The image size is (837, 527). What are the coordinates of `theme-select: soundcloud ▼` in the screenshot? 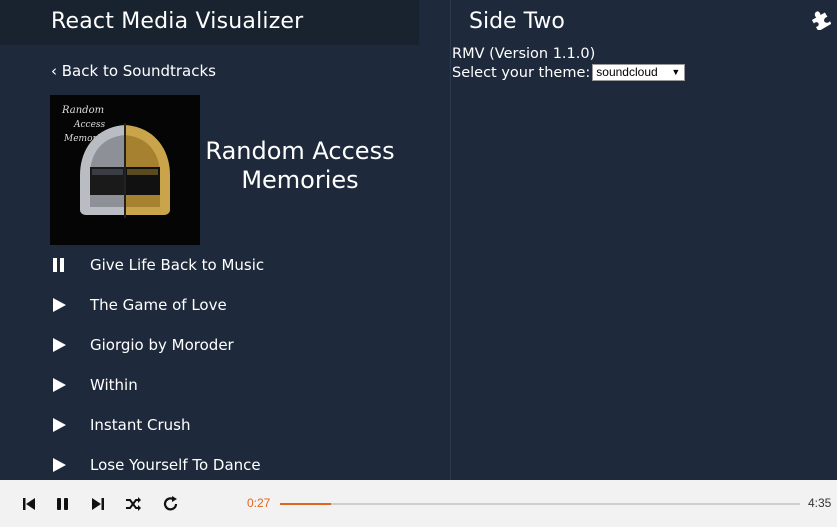 It's located at (639, 72).